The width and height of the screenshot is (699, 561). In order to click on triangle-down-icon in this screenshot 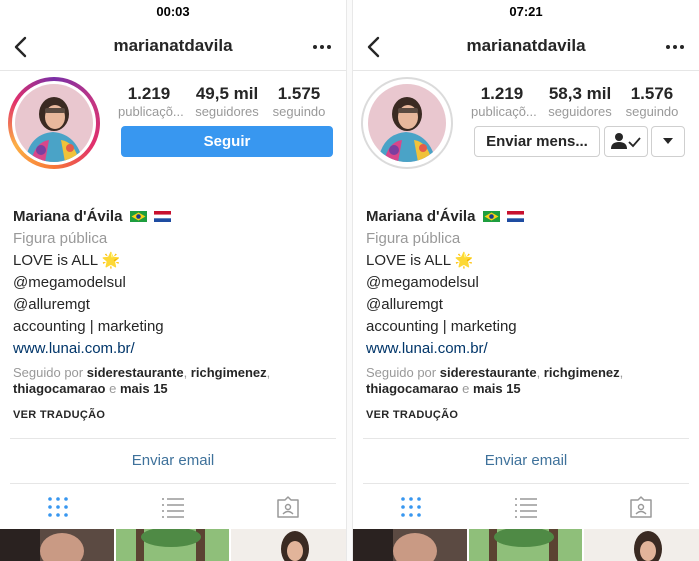, I will do `click(668, 141)`.